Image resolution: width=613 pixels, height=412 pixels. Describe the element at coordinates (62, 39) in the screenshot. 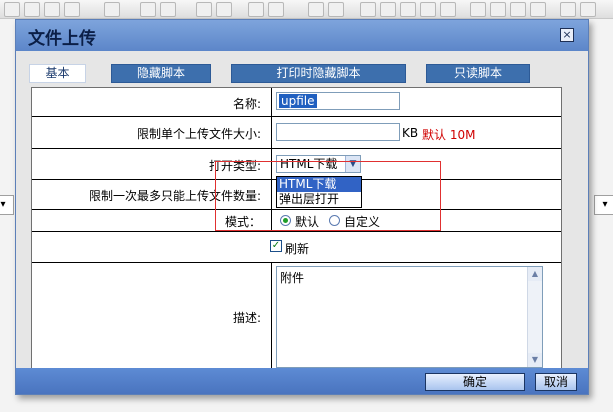

I see `dialog-title: 文件上传` at that location.